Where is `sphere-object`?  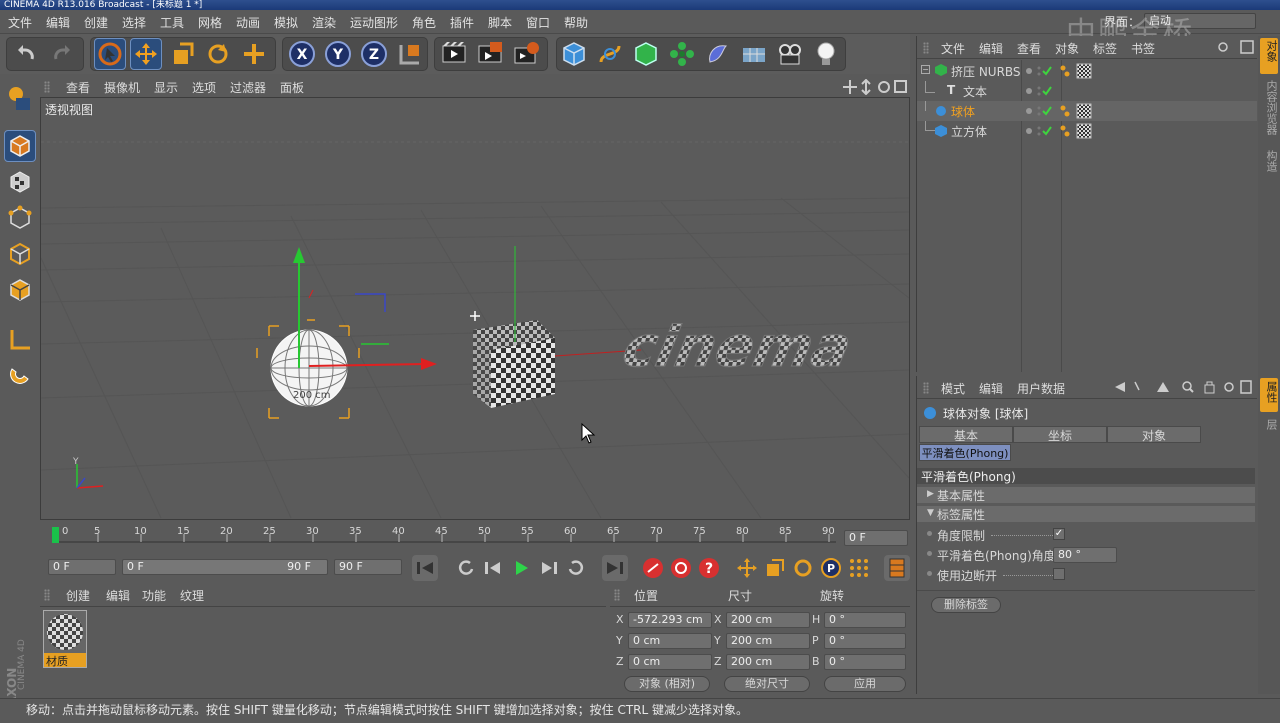 sphere-object is located at coordinates (308, 369).